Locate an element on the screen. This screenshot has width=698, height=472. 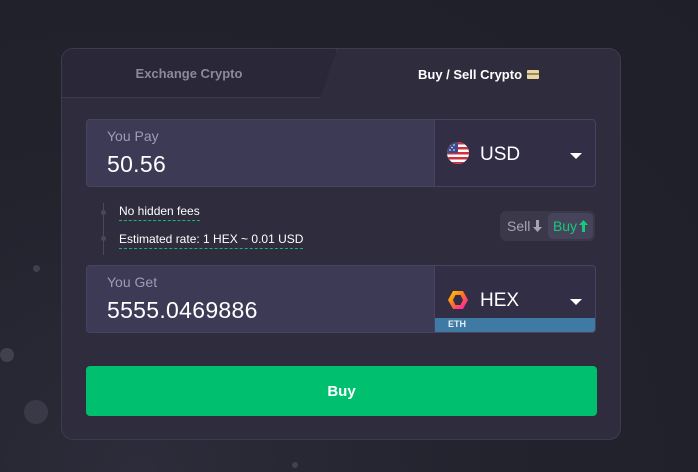
sell-option: Sell is located at coordinates (525, 226).